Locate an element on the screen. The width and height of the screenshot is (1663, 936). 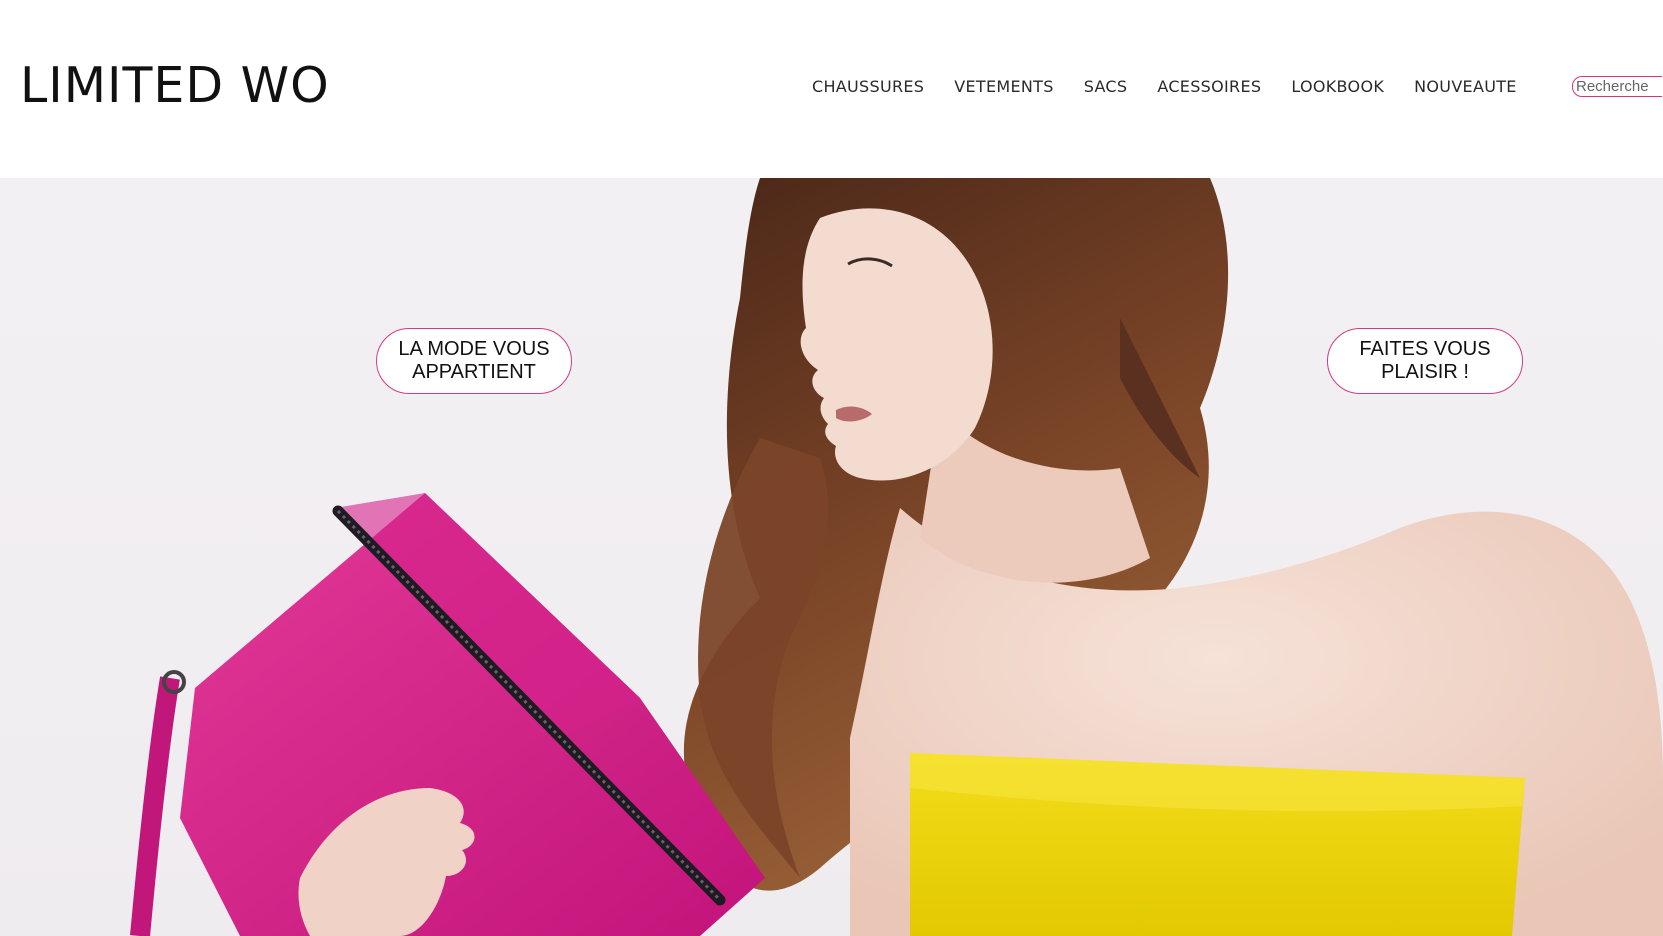
nav-item-acessoires: ACESSOIRES is located at coordinates (1209, 86).